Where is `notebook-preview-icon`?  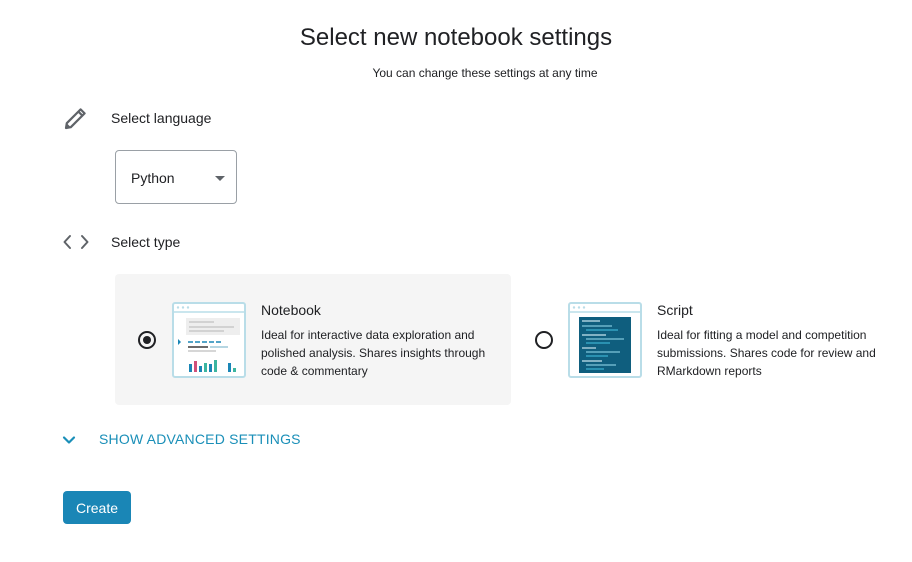
notebook-preview-icon is located at coordinates (209, 340).